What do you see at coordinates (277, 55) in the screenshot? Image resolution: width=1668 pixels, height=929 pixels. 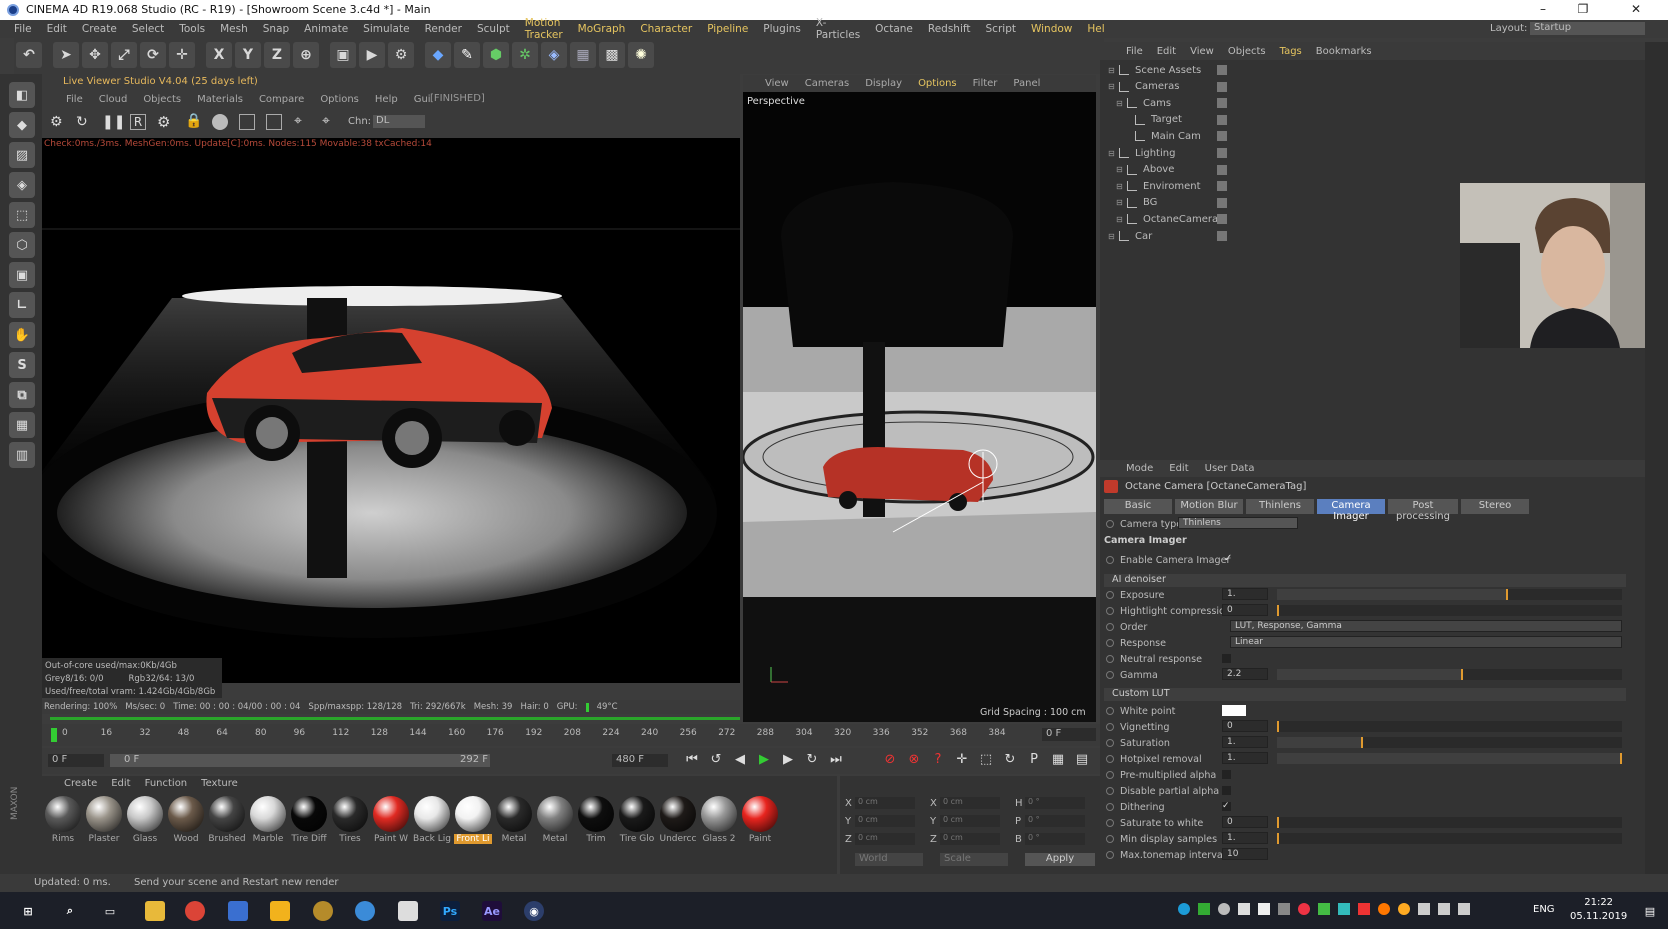 I see `z-axis-icon: Z` at bounding box center [277, 55].